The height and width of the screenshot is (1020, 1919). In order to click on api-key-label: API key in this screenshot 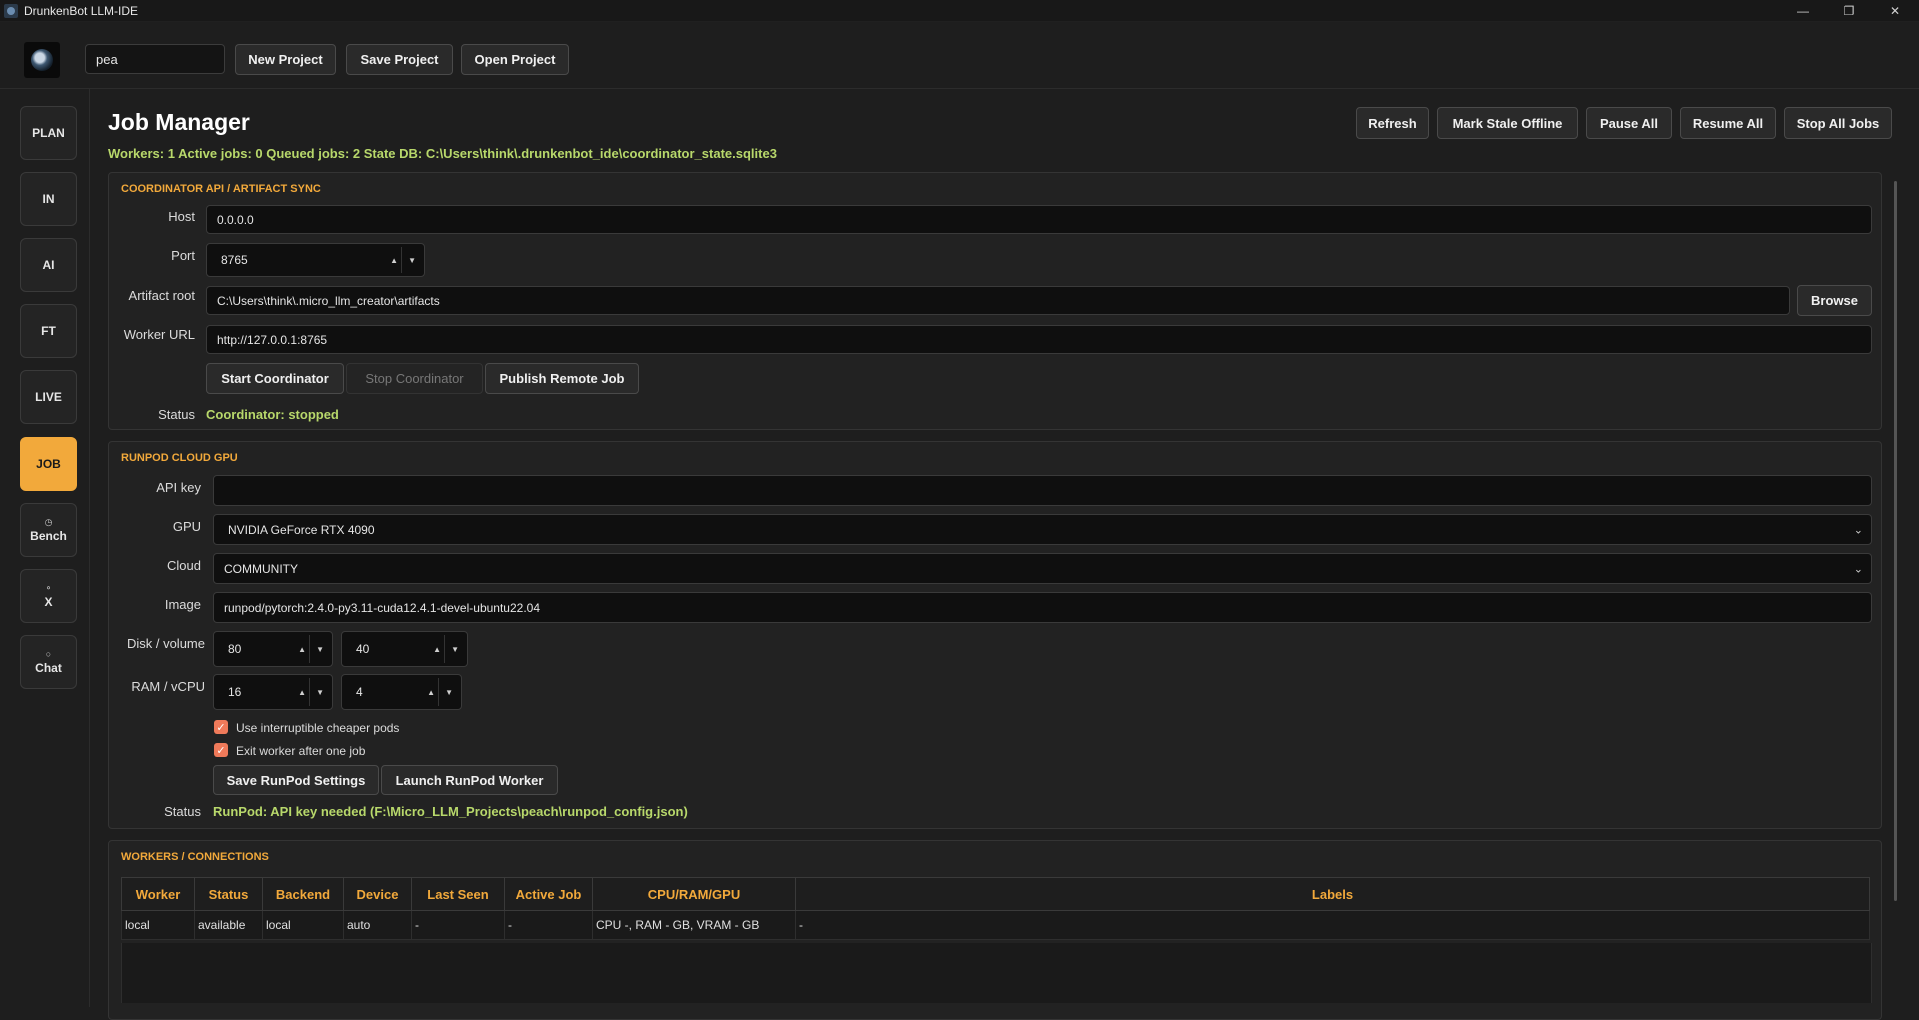, I will do `click(178, 487)`.